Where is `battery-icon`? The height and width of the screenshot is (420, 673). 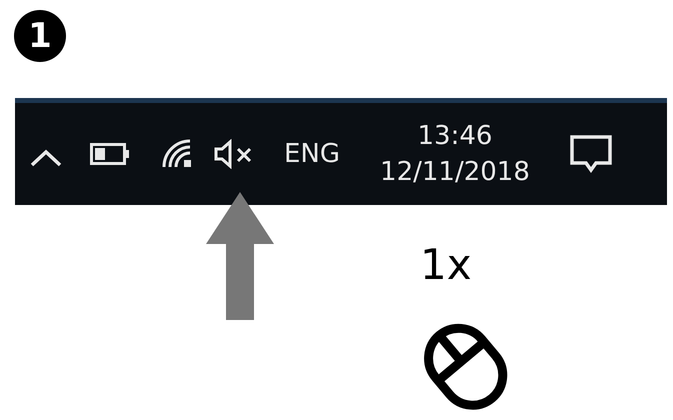 battery-icon is located at coordinates (110, 154).